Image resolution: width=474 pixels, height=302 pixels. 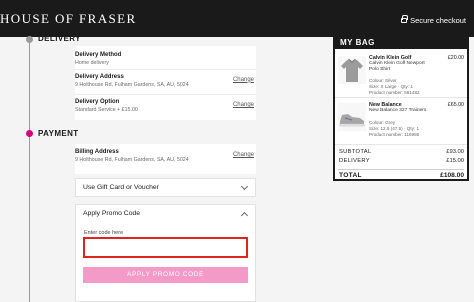 What do you see at coordinates (394, 128) in the screenshot?
I see `item-size-qty: Size: 12.5 (47.5) · Qty: 1` at bounding box center [394, 128].